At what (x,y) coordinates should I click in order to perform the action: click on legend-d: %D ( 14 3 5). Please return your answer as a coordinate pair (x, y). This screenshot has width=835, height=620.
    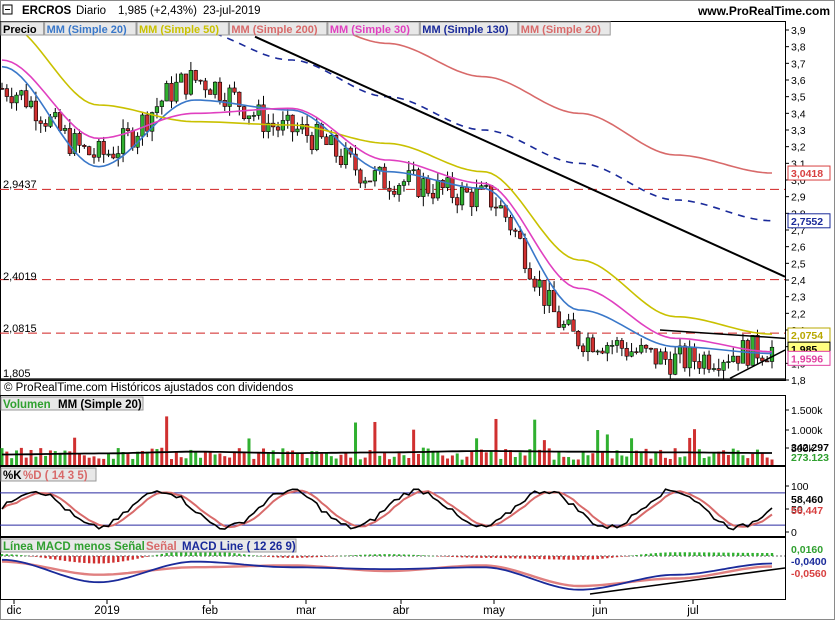
    Looking at the image, I should click on (55, 476).